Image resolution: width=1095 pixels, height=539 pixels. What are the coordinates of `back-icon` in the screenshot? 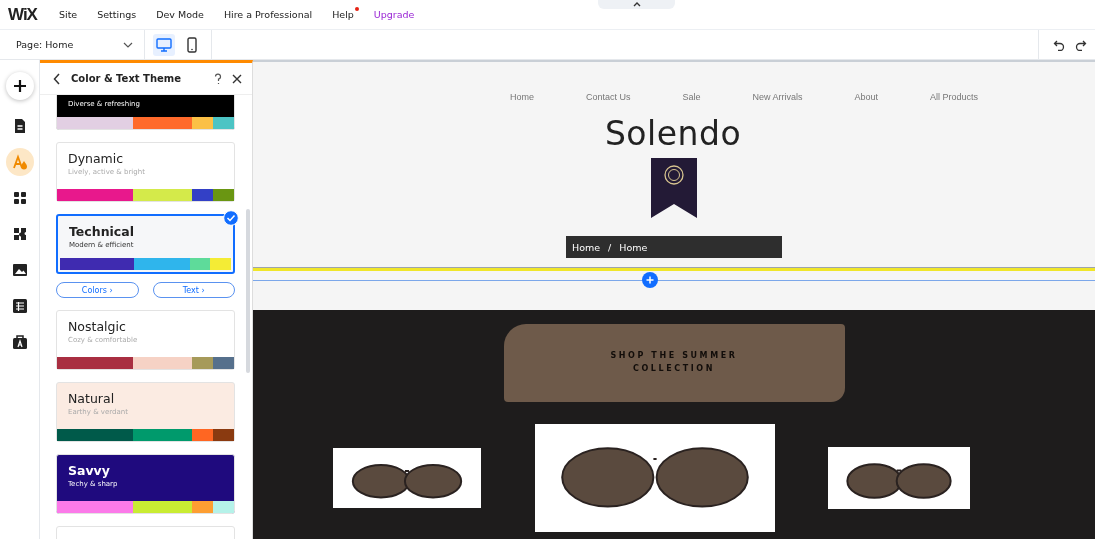 It's located at (57, 78).